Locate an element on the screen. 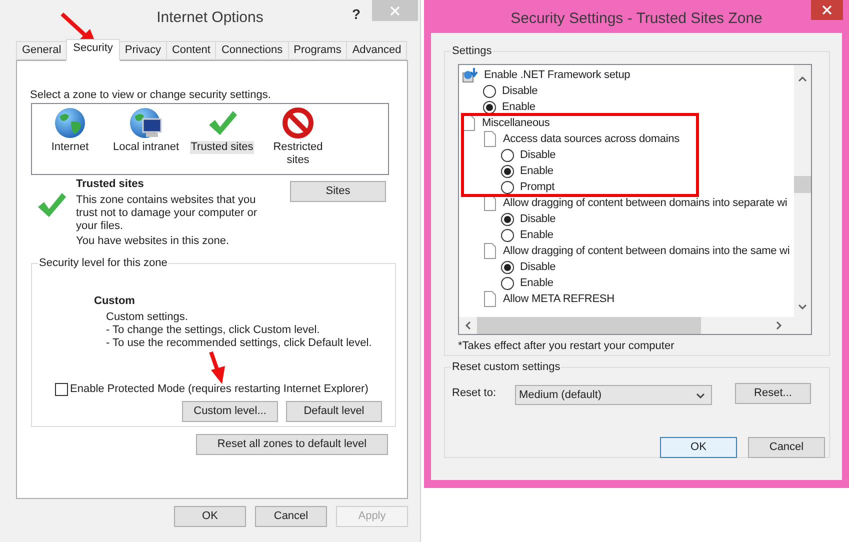 The height and width of the screenshot is (542, 849). tab: Advanced is located at coordinates (377, 50).